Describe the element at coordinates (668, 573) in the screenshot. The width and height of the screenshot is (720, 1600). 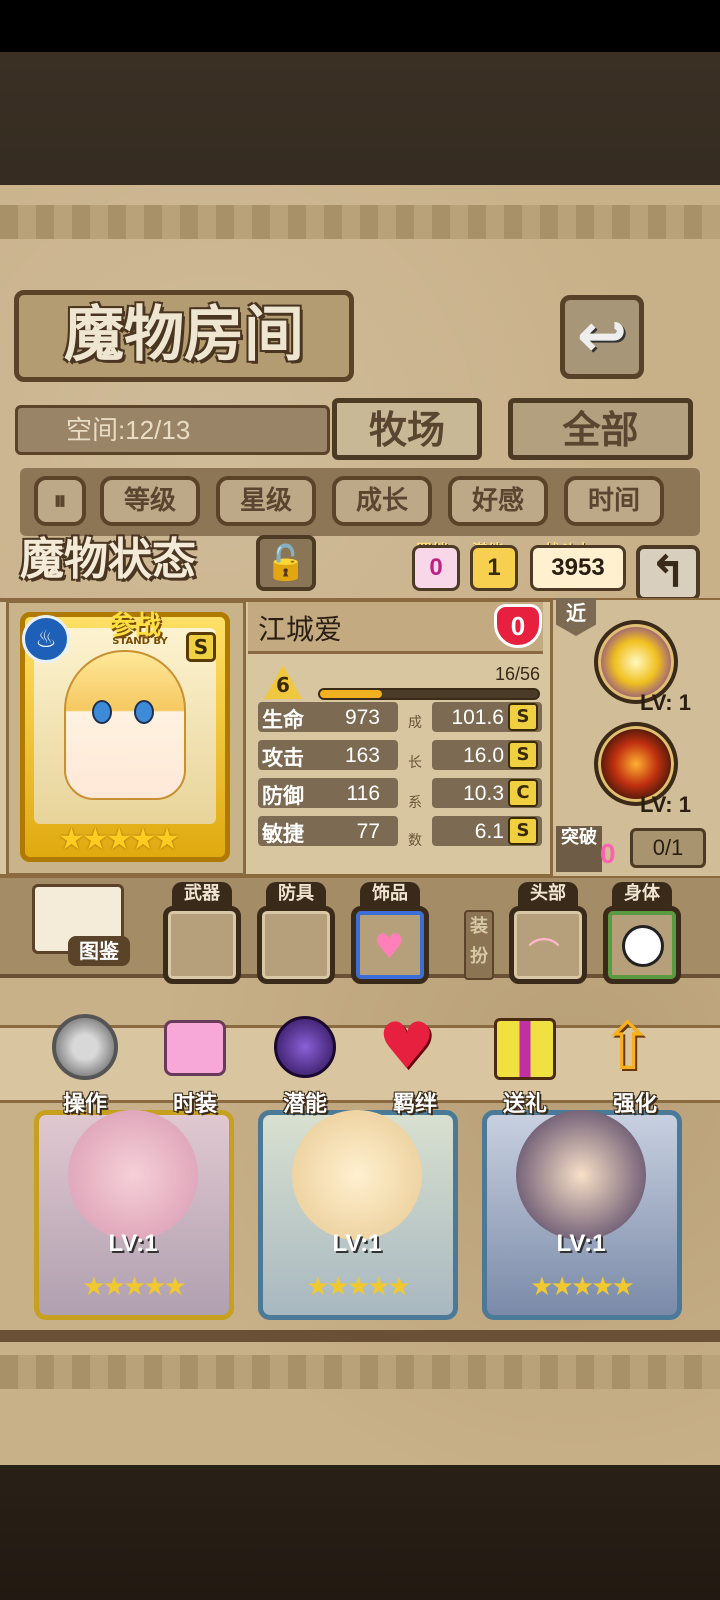
I see `back-button: ↰` at that location.